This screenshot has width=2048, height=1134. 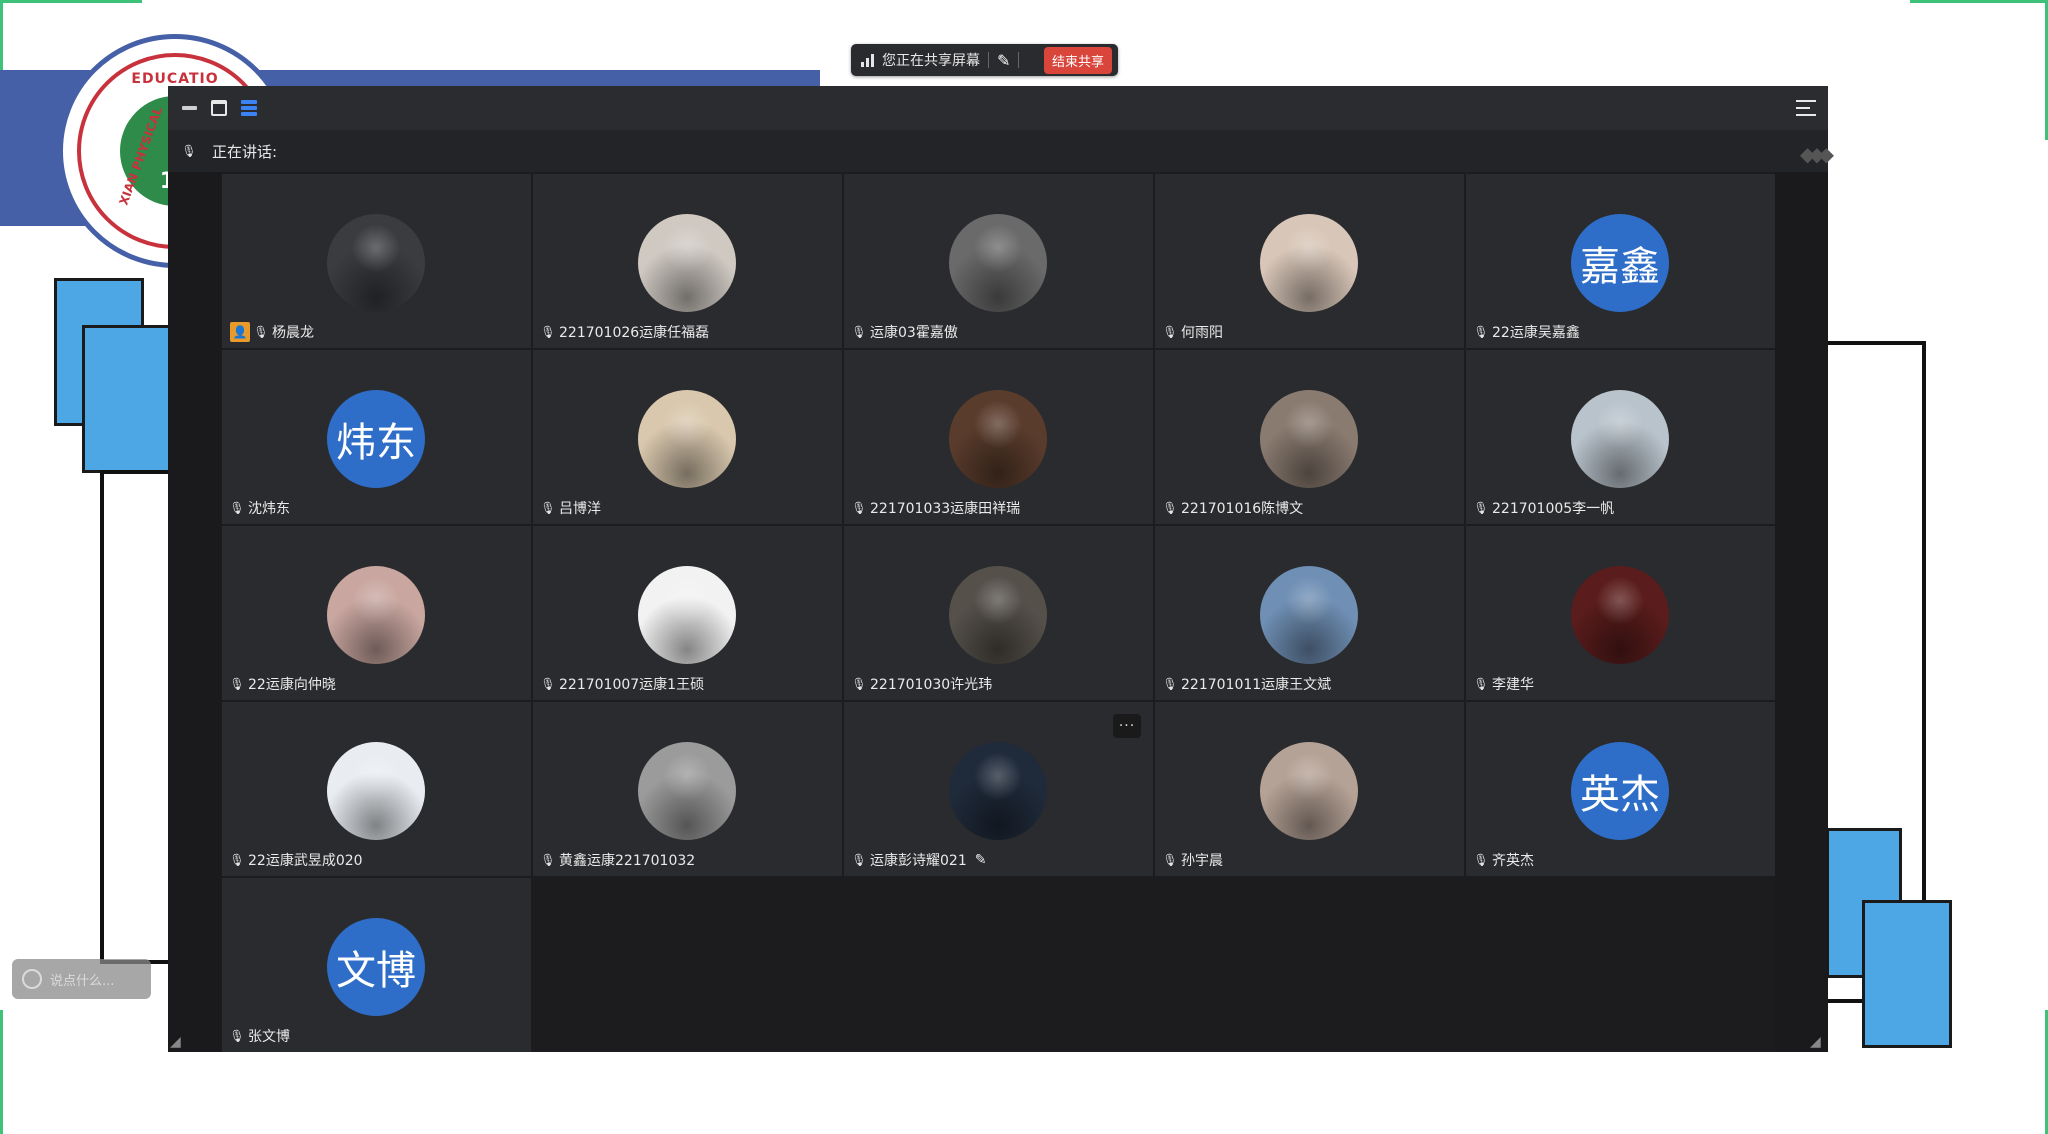 What do you see at coordinates (1, 1072) in the screenshot?
I see `corner-line-bottom-left` at bounding box center [1, 1072].